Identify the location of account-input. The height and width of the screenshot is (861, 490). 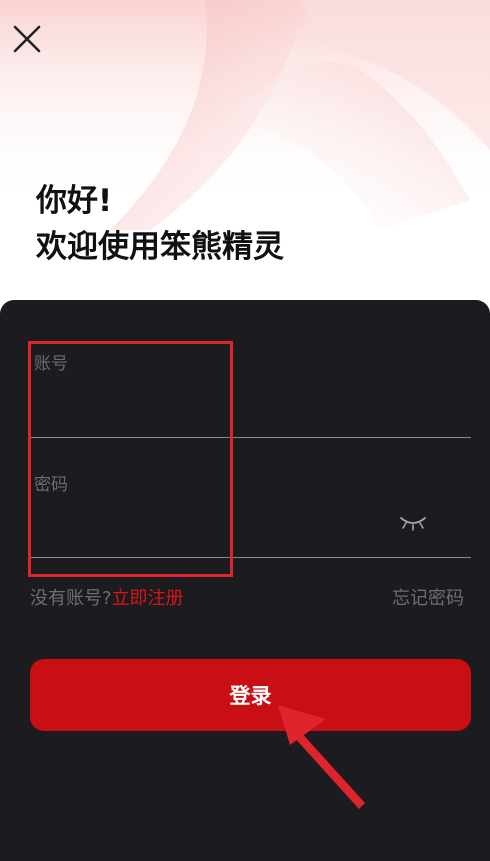
(254, 406).